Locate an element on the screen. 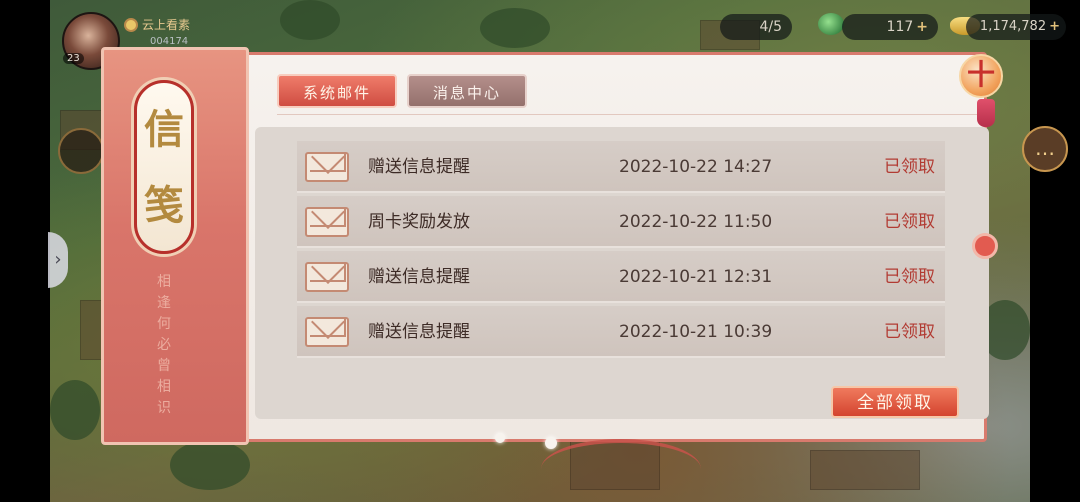 The width and height of the screenshot is (1080, 502). counter-bar: 4/5 is located at coordinates (756, 27).